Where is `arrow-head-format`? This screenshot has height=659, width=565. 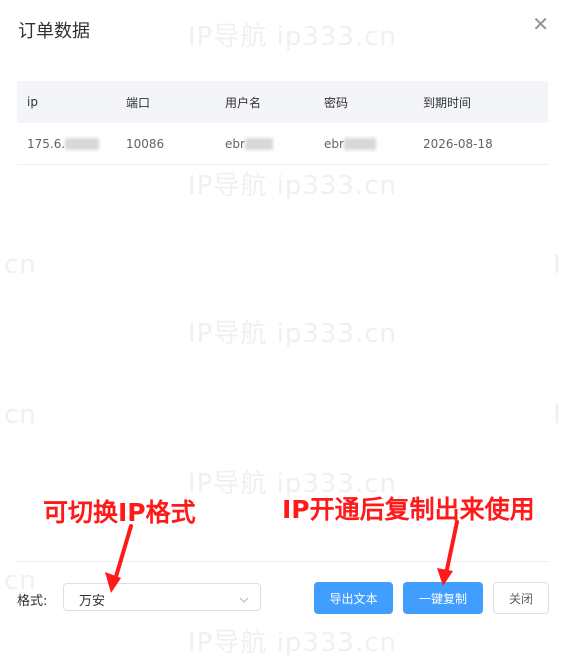 arrow-head-format is located at coordinates (113, 582).